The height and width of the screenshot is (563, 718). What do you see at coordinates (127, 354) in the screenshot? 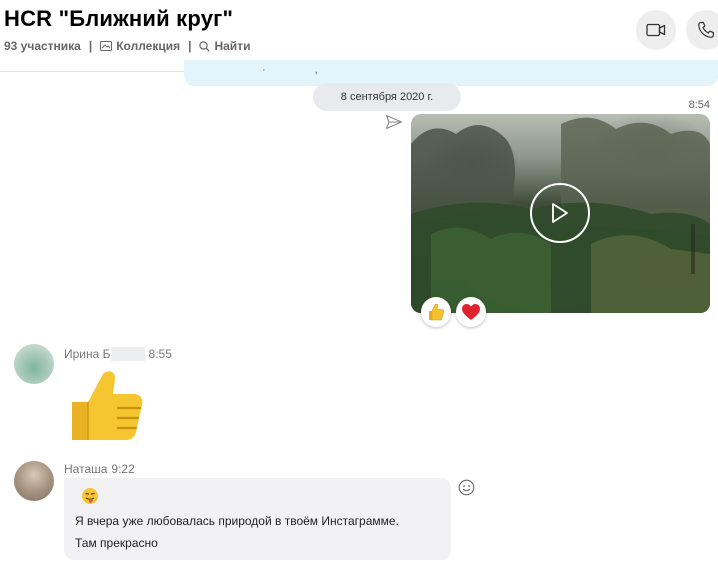
I see `redacted-name` at bounding box center [127, 354].